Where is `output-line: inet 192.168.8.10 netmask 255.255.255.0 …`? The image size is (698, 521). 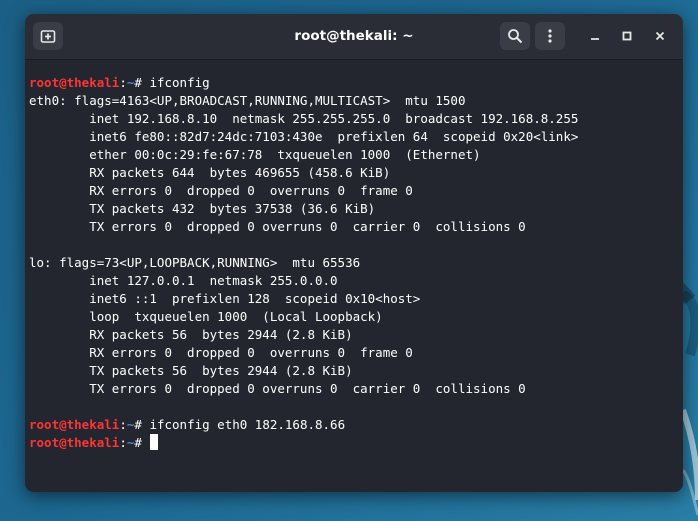
output-line: inet 192.168.8.10 netmask 255.255.255.0 … is located at coordinates (304, 118).